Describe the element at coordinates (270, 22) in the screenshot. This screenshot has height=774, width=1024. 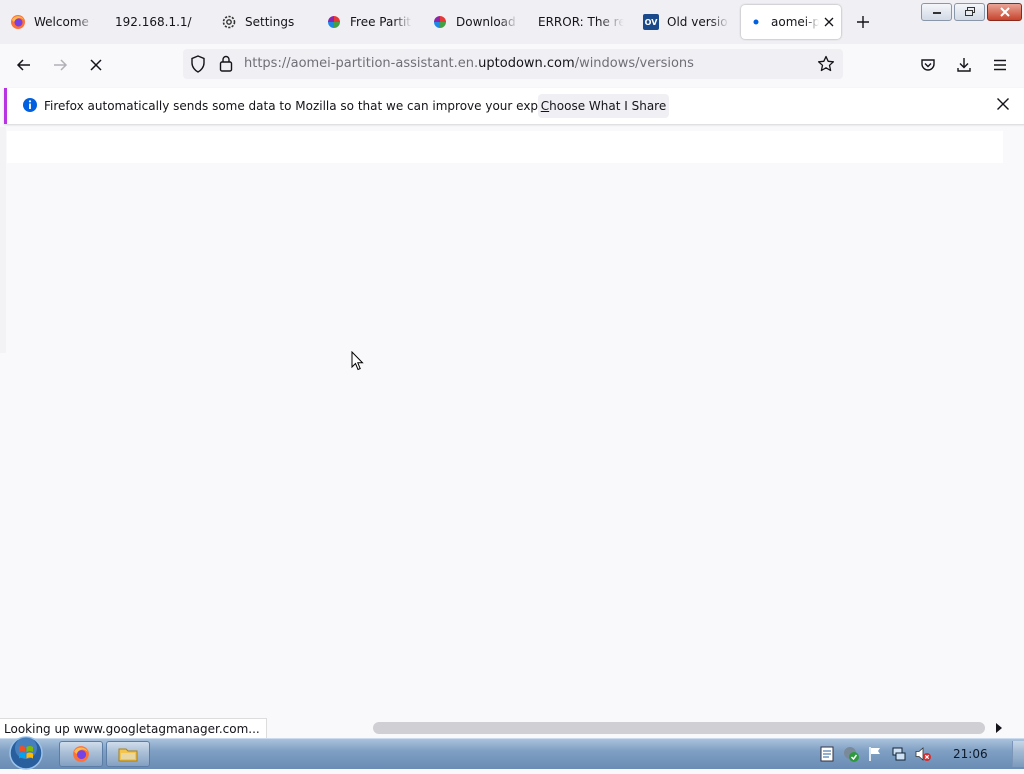
I see `tab-title: Settings` at that location.